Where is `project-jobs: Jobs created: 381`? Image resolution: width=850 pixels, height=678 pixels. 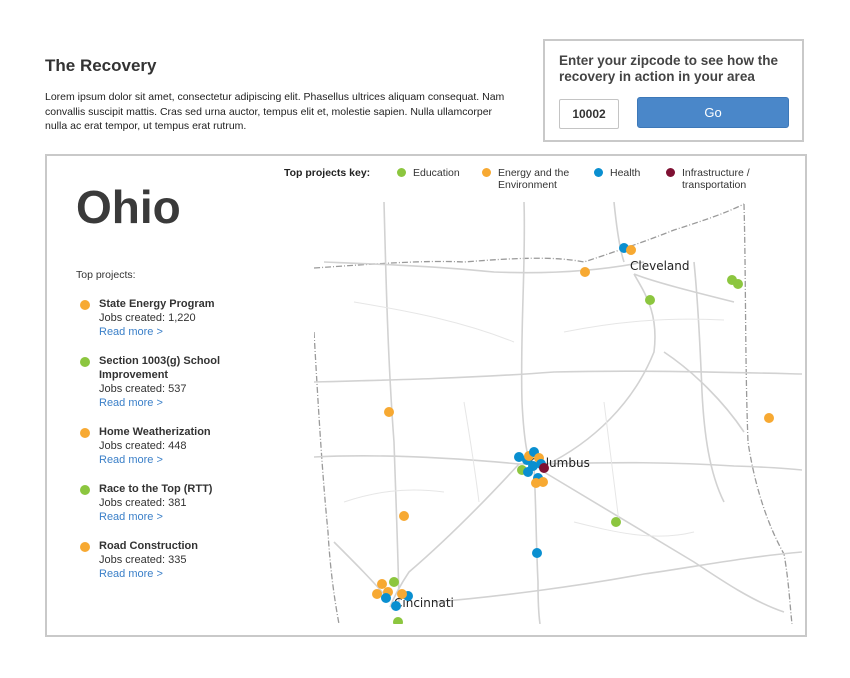 project-jobs: Jobs created: 381 is located at coordinates (143, 503).